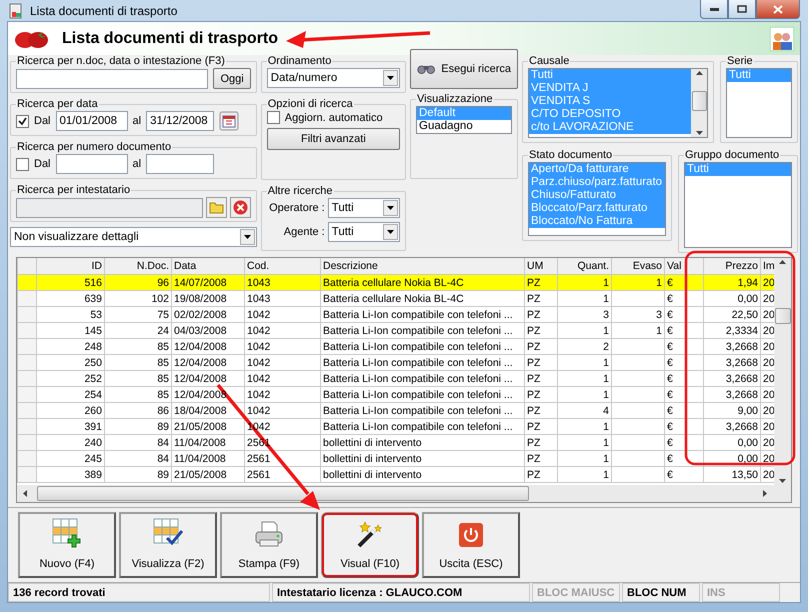  What do you see at coordinates (585, 266) in the screenshot?
I see `column-header: Quant.` at bounding box center [585, 266].